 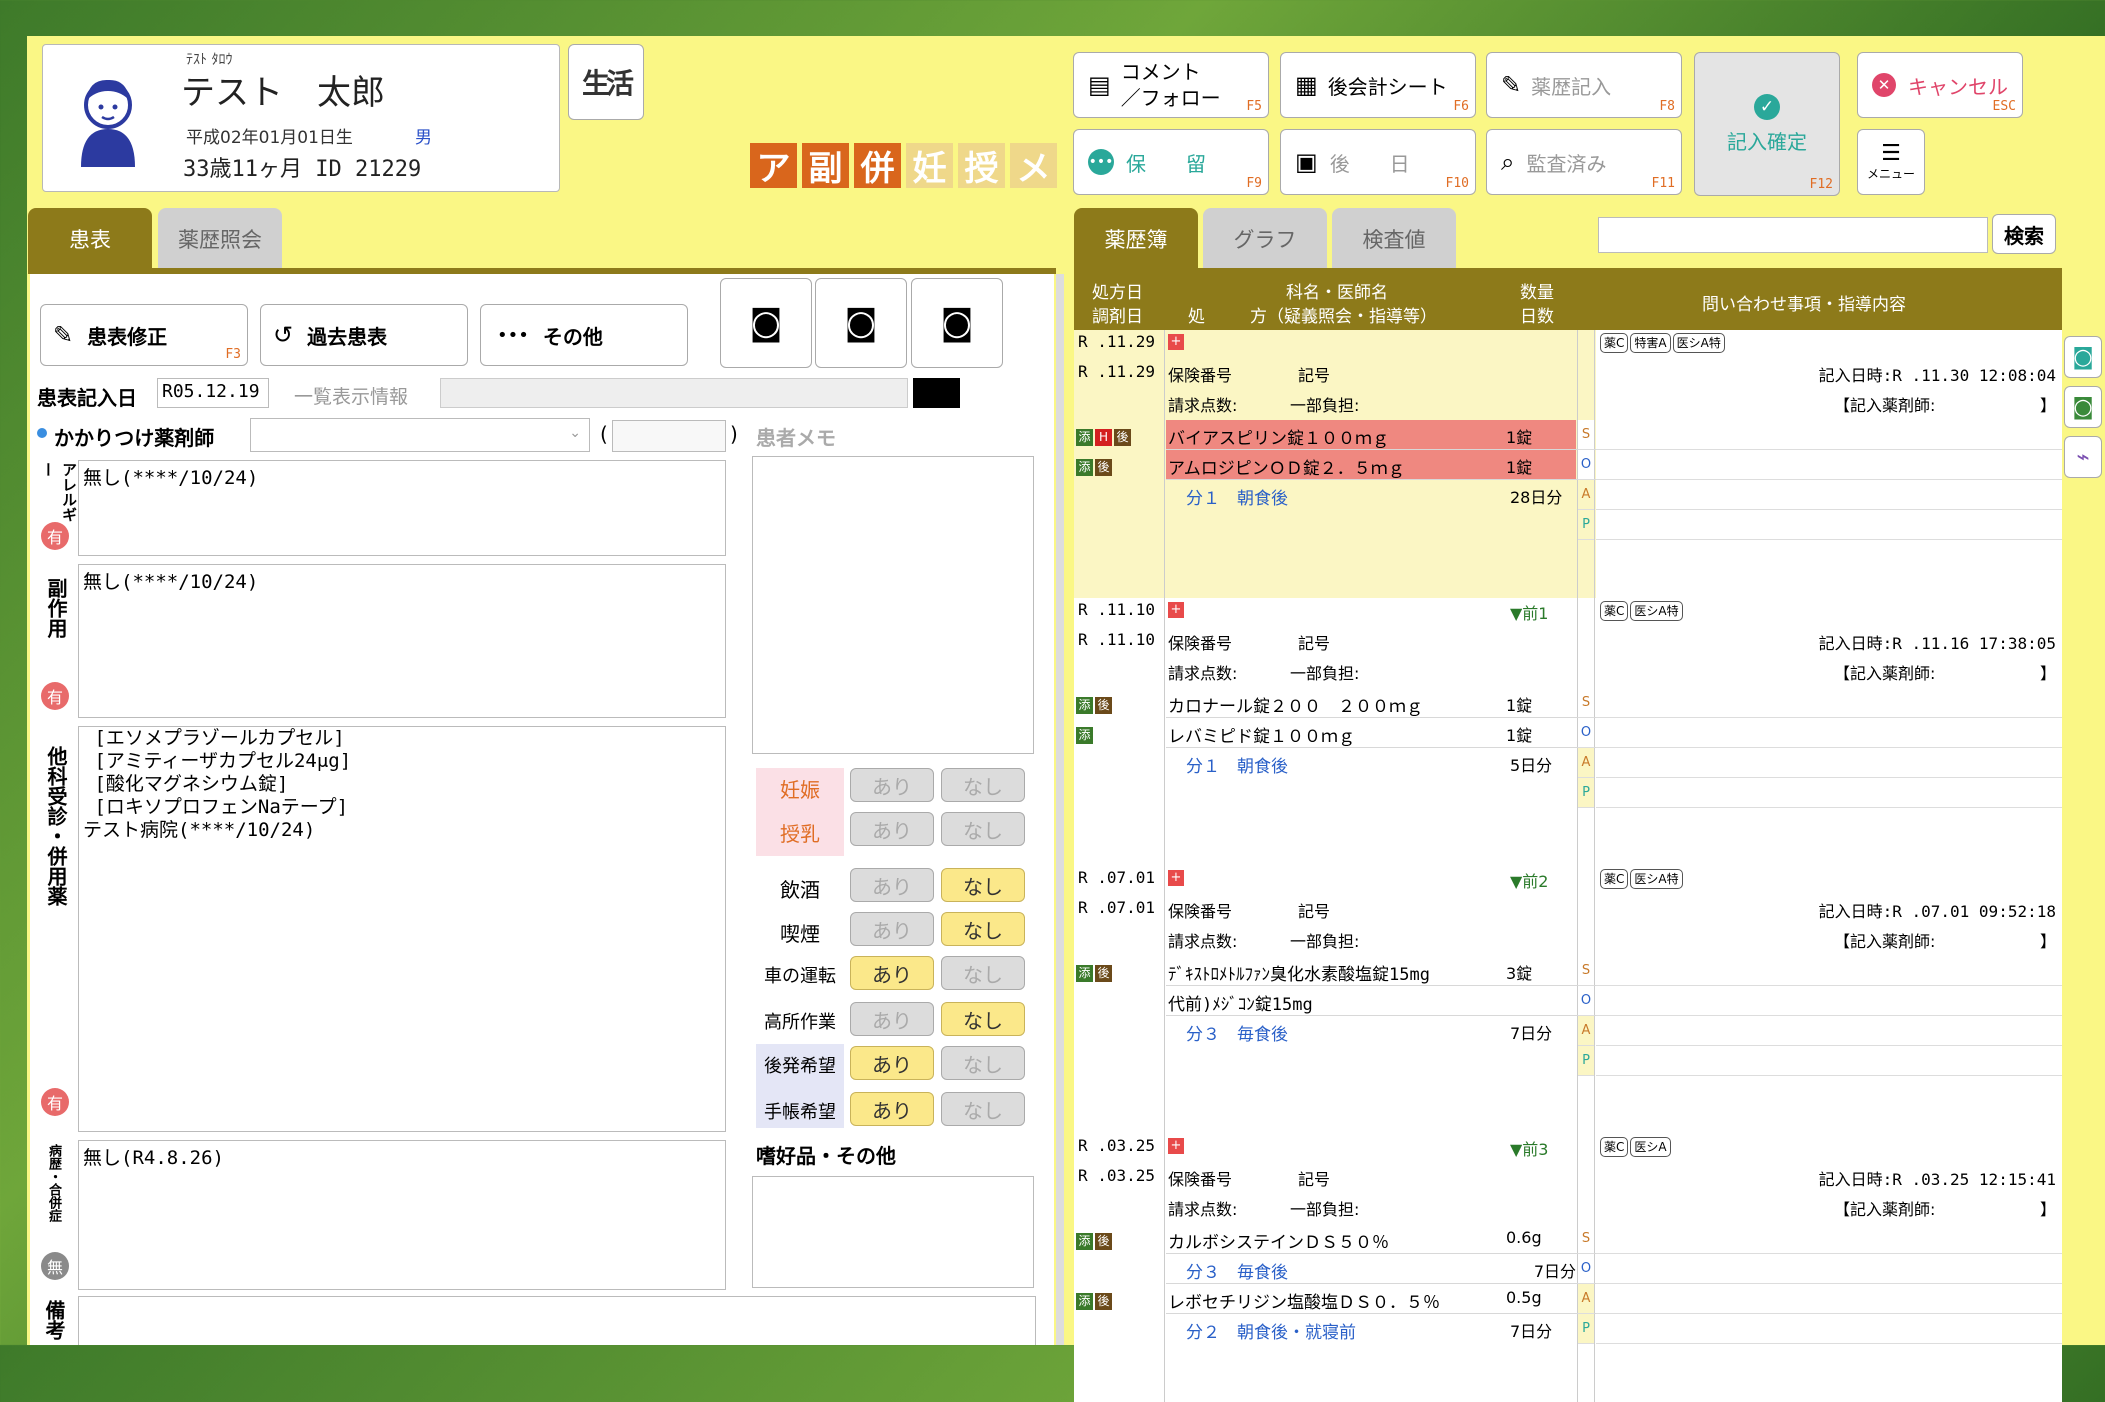 What do you see at coordinates (1378, 162) in the screenshot?
I see `later-button: ▣ 後 日 F10` at bounding box center [1378, 162].